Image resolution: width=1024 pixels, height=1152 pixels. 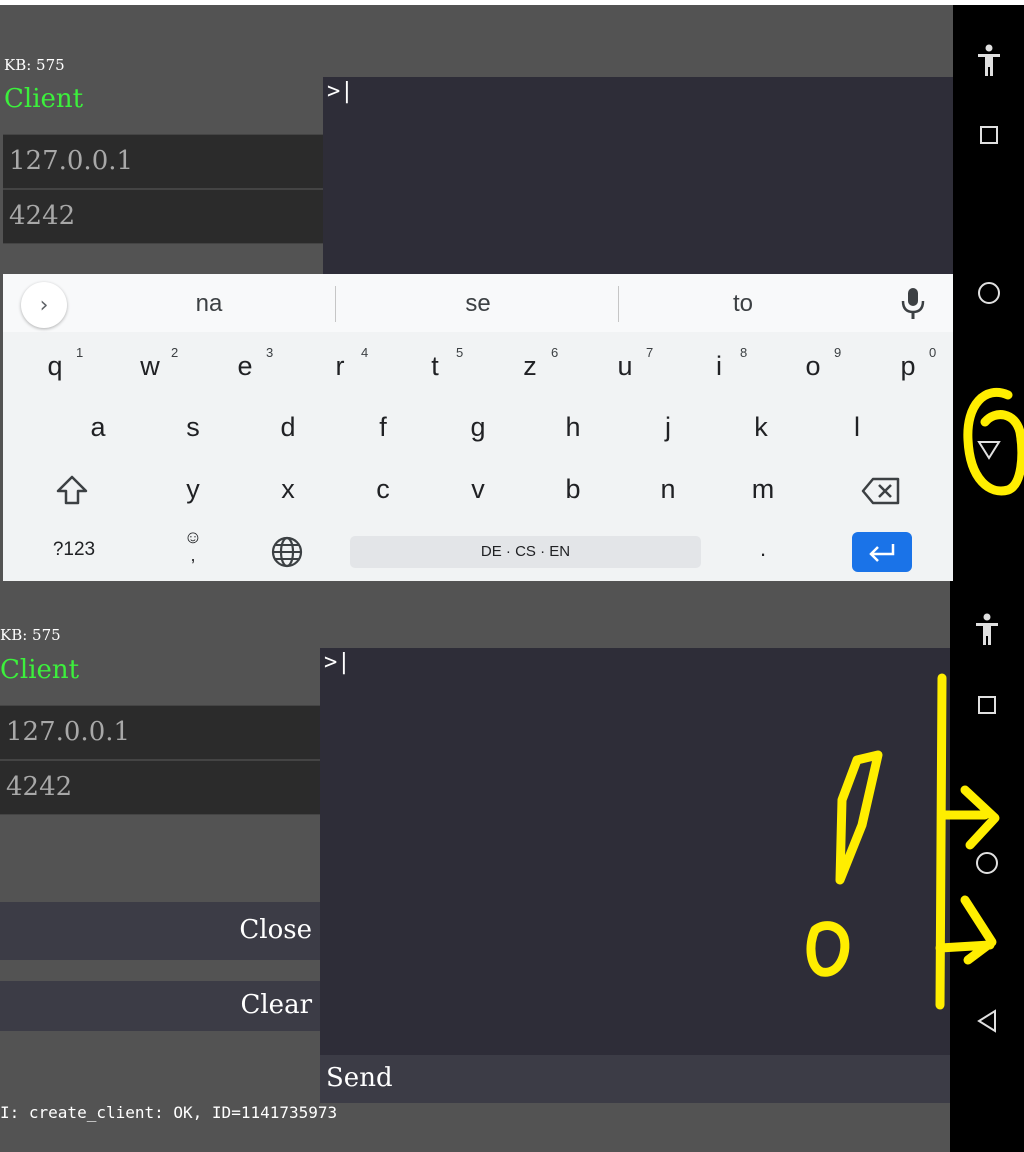 What do you see at coordinates (175, 352) in the screenshot?
I see `key-number-hint: 2` at bounding box center [175, 352].